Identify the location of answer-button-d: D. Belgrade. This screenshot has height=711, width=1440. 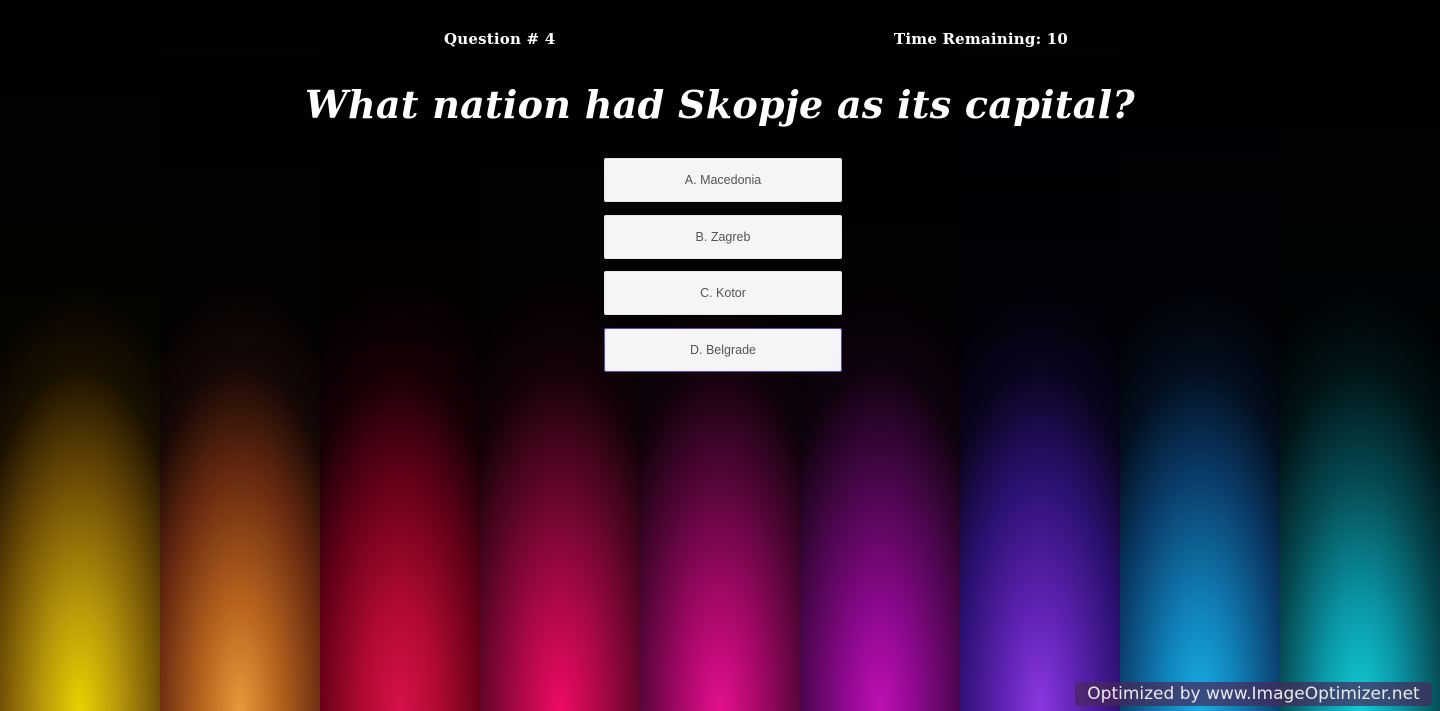
(723, 349).